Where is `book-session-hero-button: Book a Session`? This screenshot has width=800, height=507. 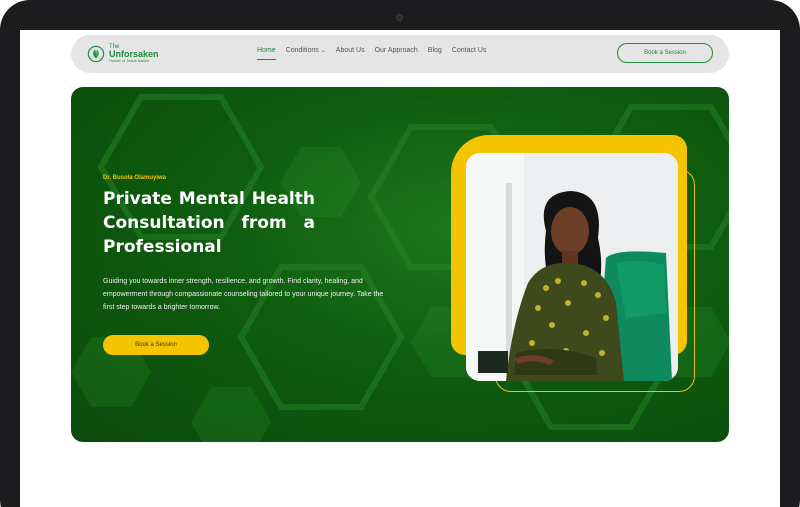
book-session-hero-button: Book a Session is located at coordinates (156, 345).